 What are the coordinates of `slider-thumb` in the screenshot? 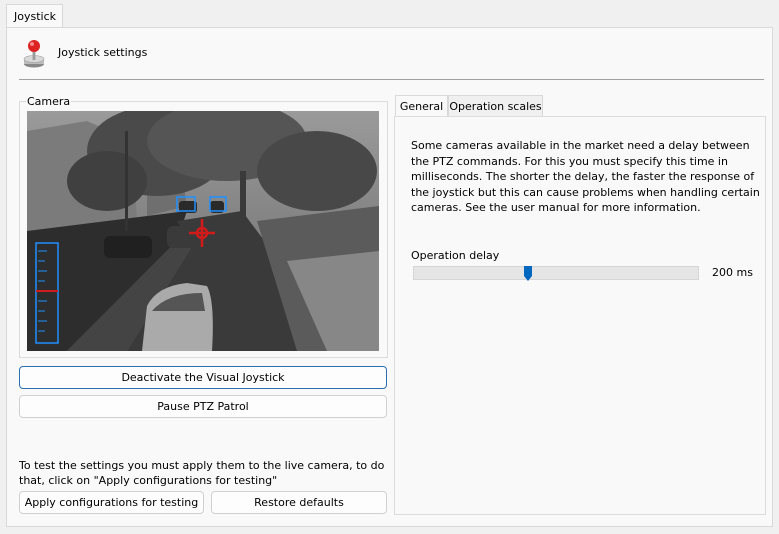 It's located at (528, 273).